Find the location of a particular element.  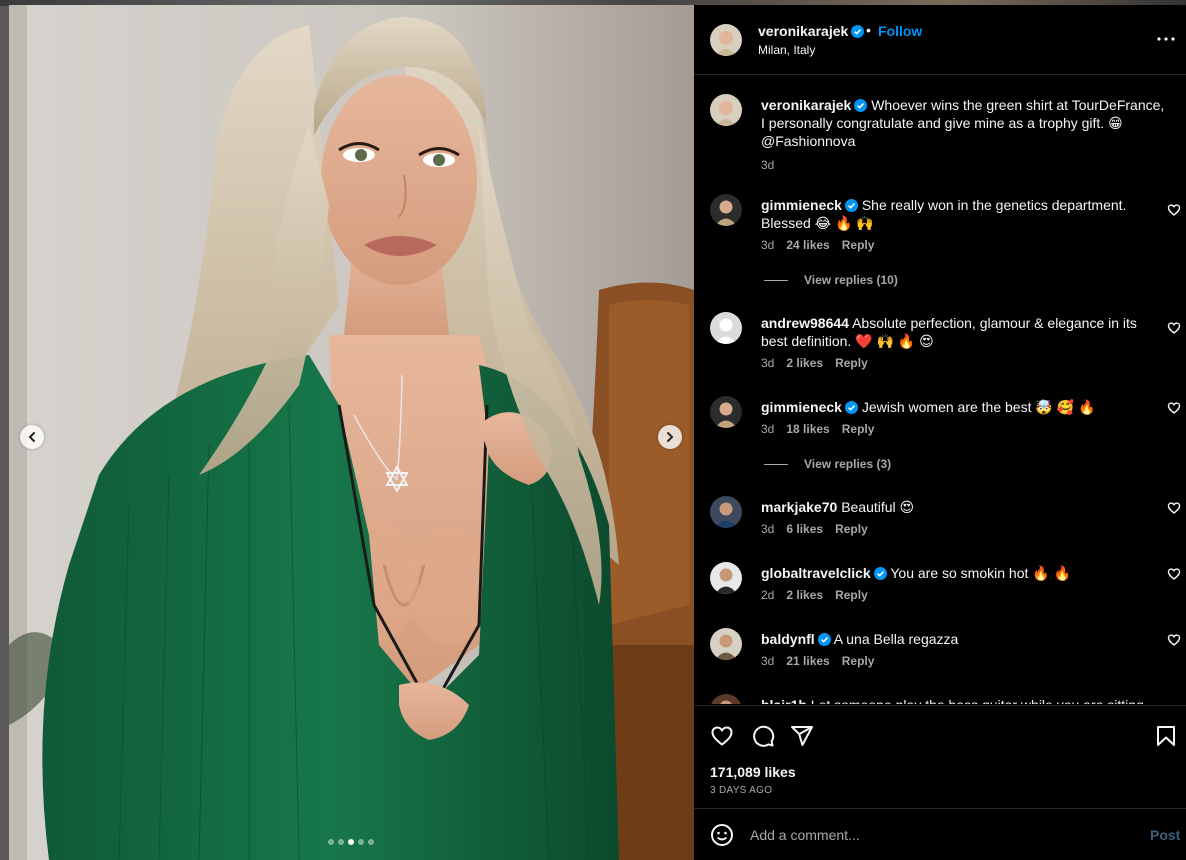

view-replies-label: View replies (10) is located at coordinates (851, 280).